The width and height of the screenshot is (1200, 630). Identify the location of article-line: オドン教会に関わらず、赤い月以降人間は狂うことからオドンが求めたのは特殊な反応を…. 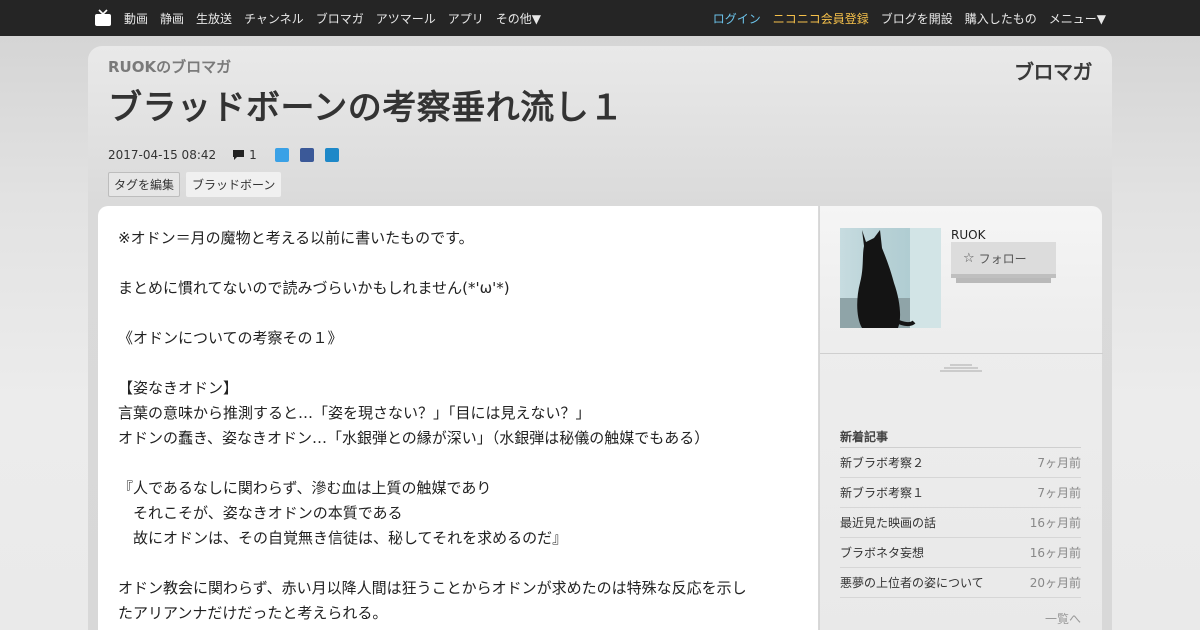
(432, 588).